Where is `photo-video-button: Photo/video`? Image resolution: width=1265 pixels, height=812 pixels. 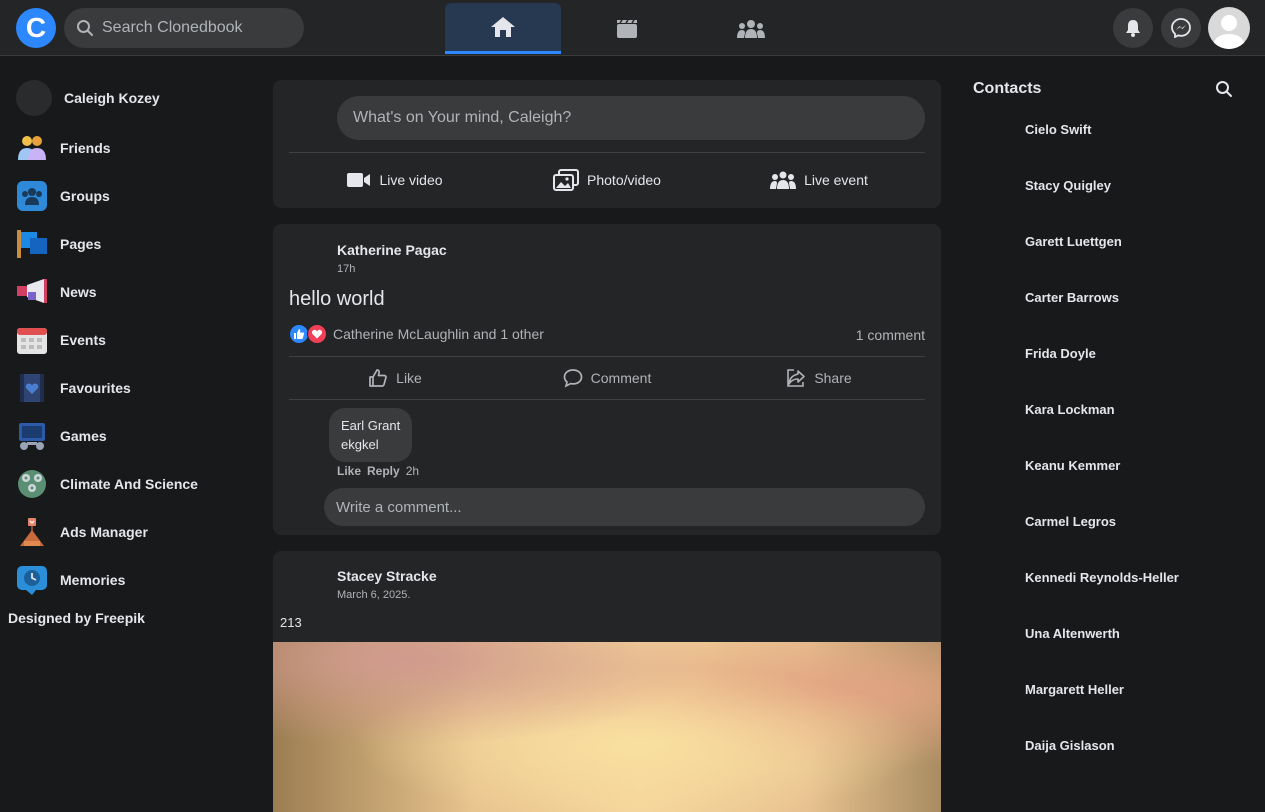
photo-video-button: Photo/video is located at coordinates (607, 180).